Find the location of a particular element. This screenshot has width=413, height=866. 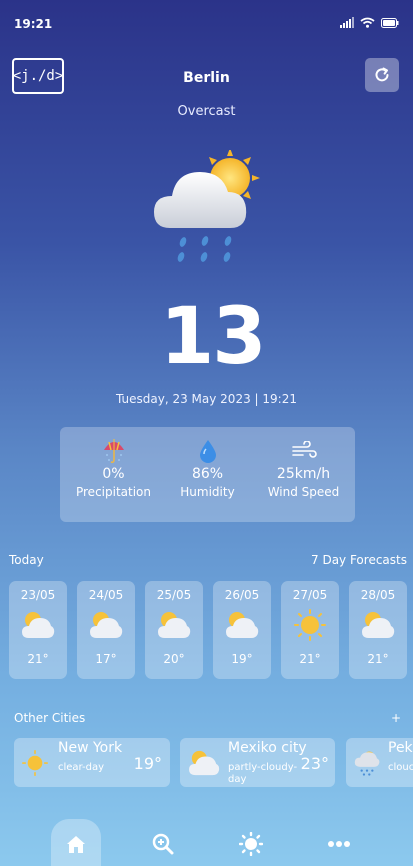

status-icons is located at coordinates (369, 22).